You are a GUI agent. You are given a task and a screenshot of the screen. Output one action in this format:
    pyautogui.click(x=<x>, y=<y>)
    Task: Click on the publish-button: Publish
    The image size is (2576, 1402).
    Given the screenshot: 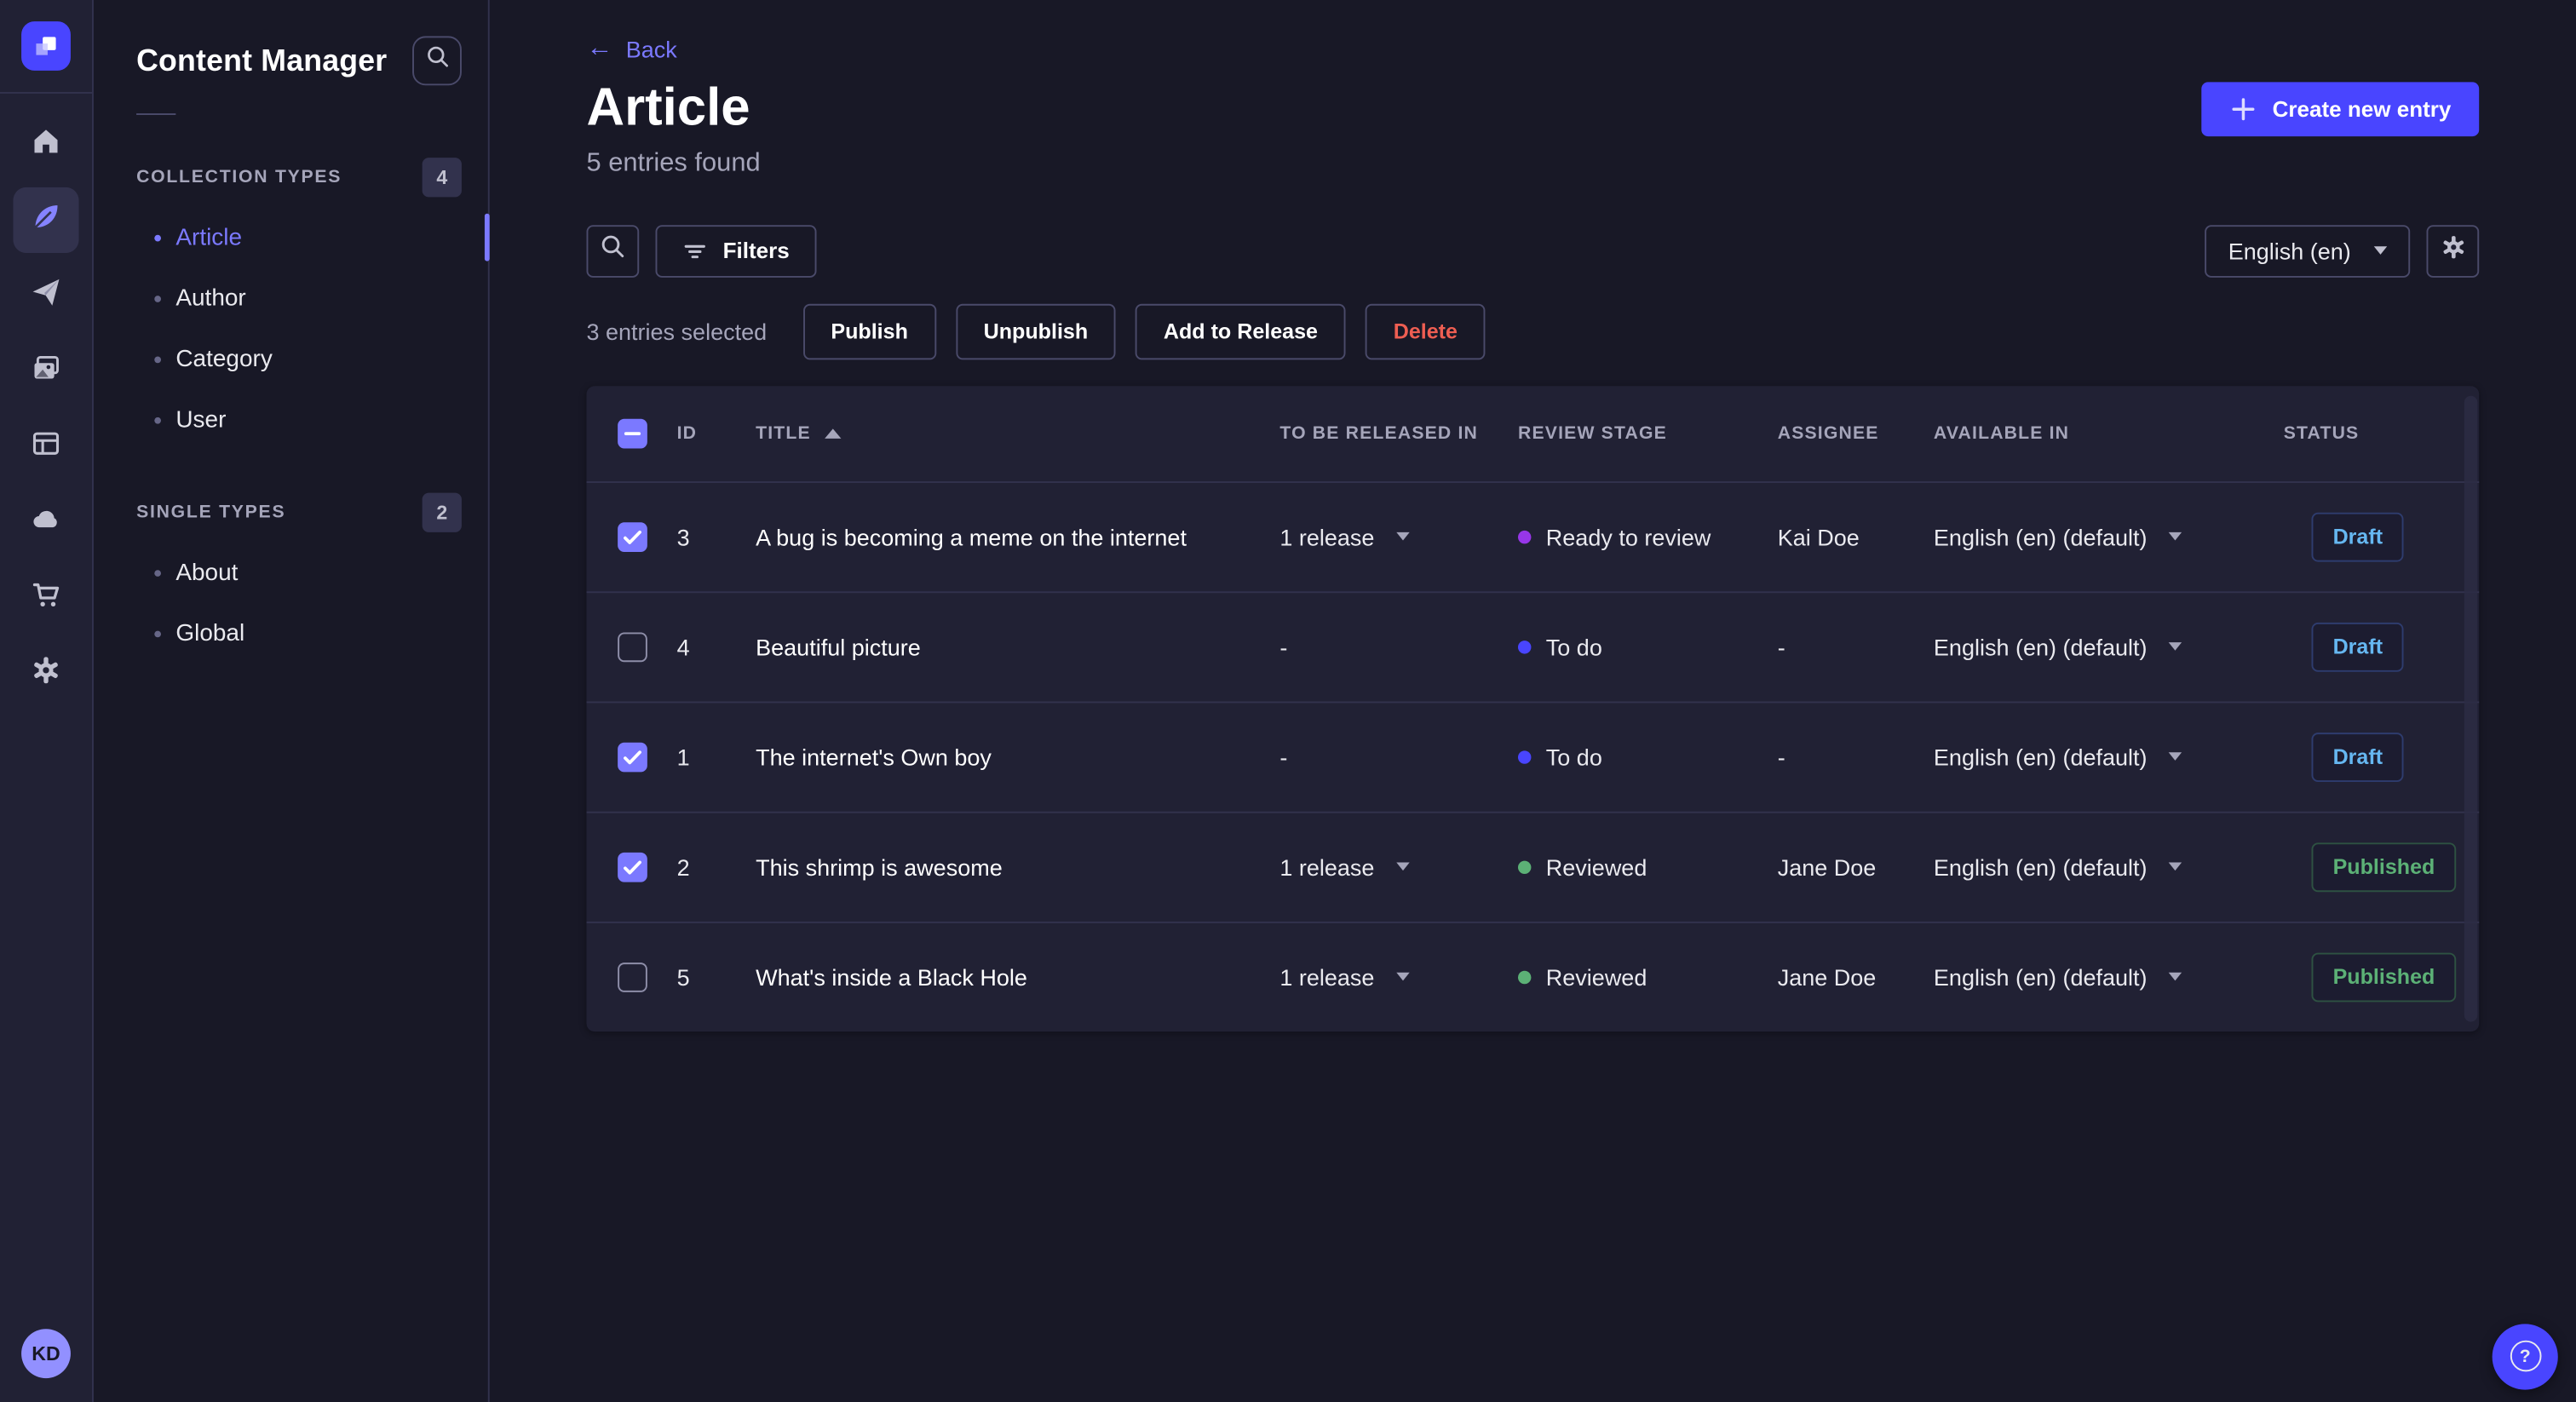 What is the action you would take?
    pyautogui.click(x=869, y=331)
    